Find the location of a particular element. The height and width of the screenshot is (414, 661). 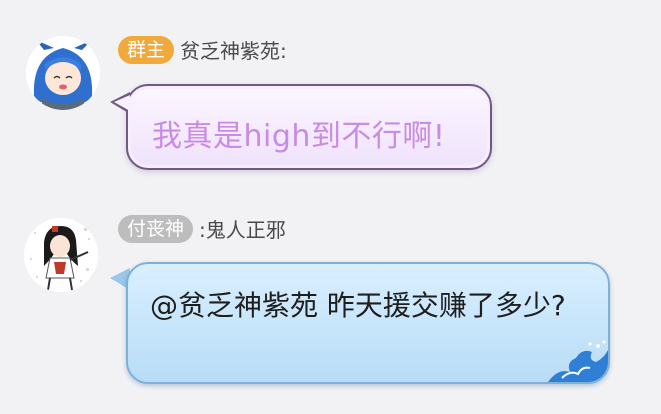

sender-row: 群主 贫乏神紫苑: is located at coordinates (202, 49).